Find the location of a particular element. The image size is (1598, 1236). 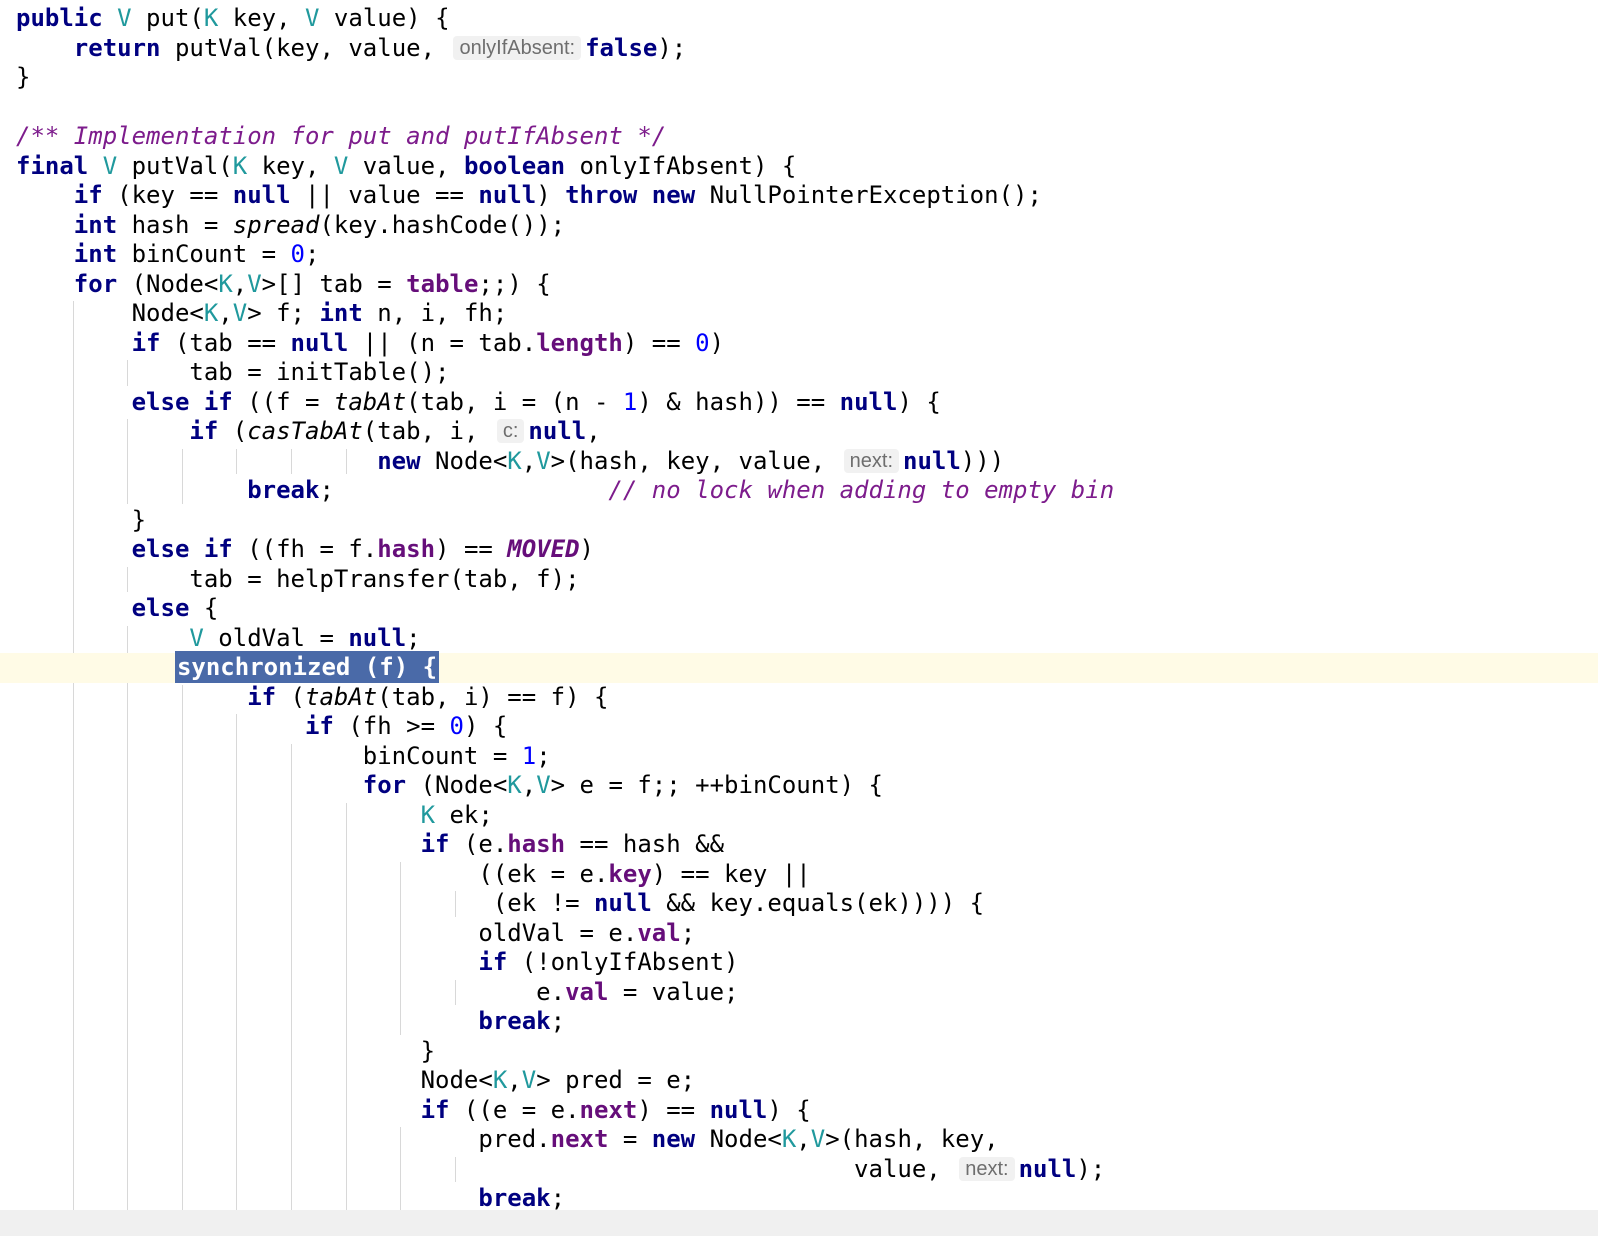

code-line: e.val = value; is located at coordinates (799, 993).